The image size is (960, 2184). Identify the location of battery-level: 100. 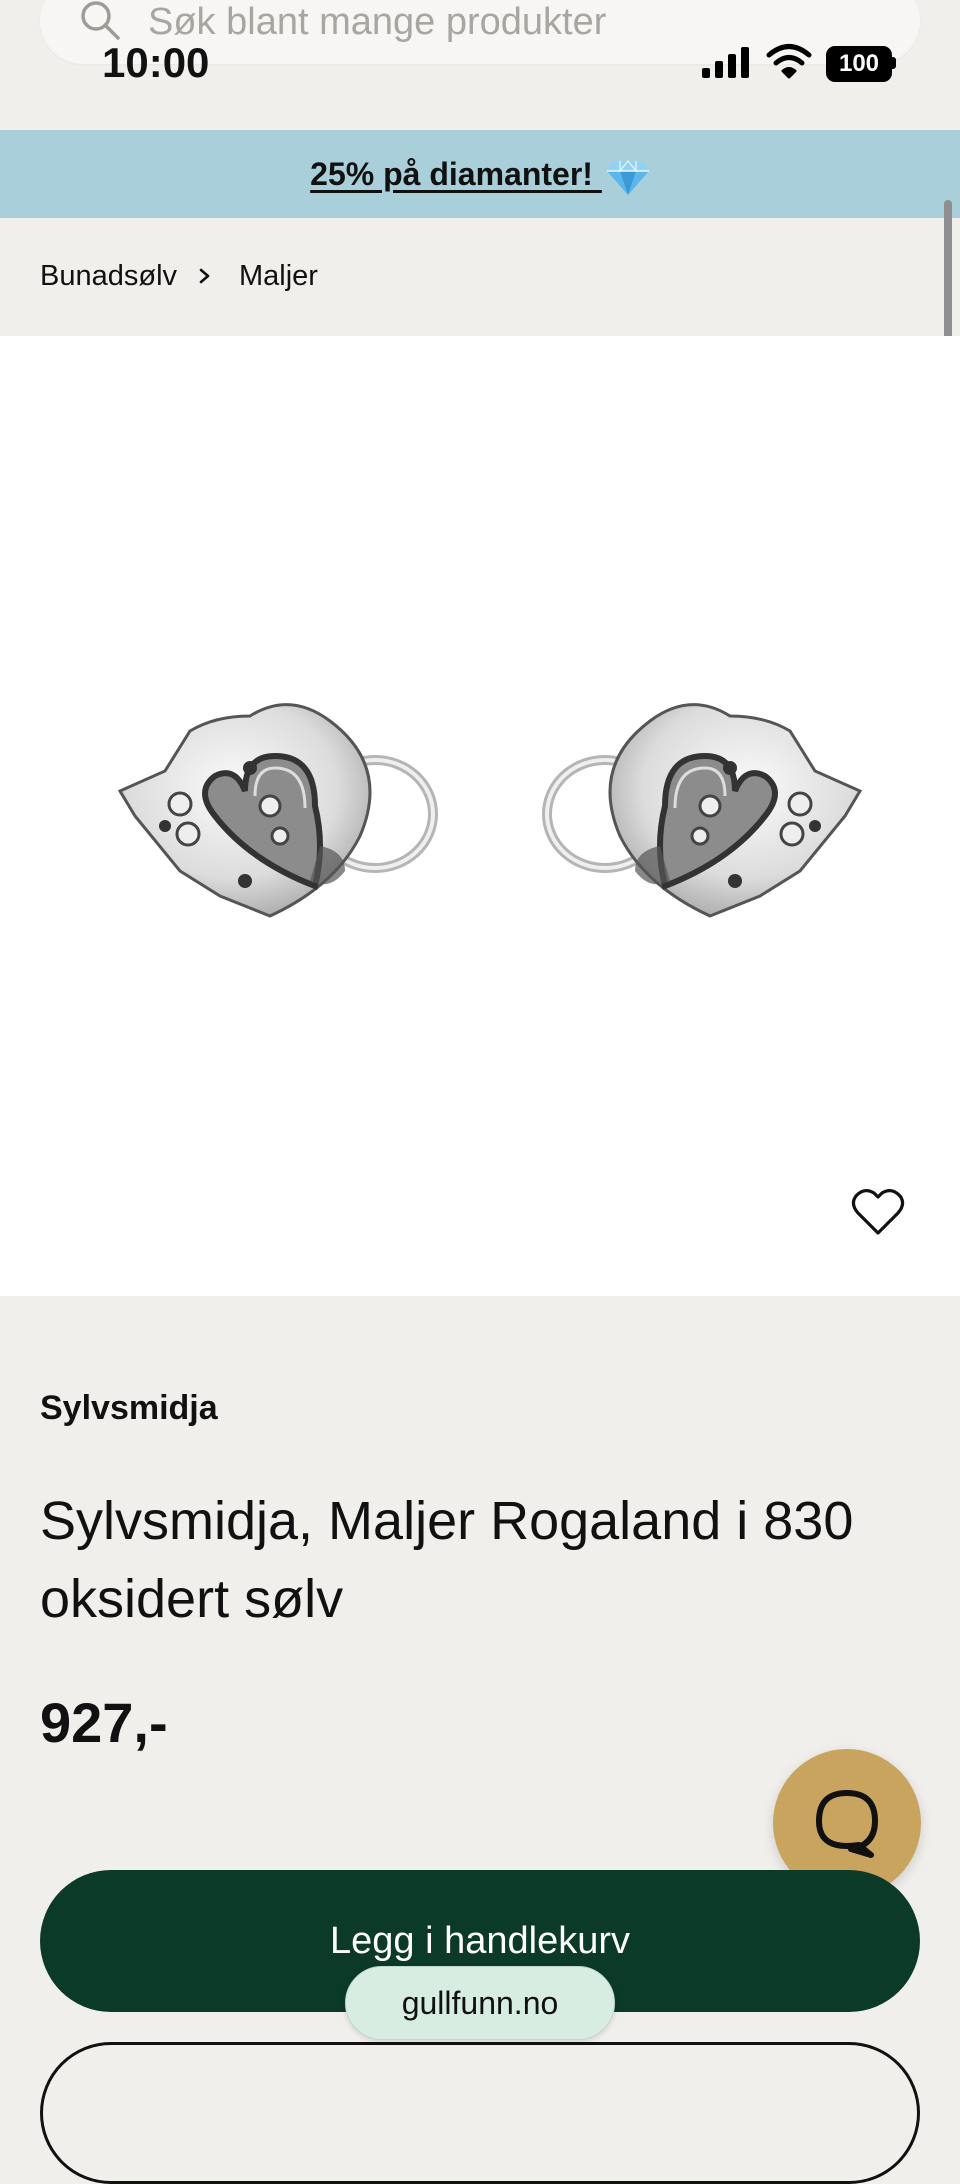
(859, 64).